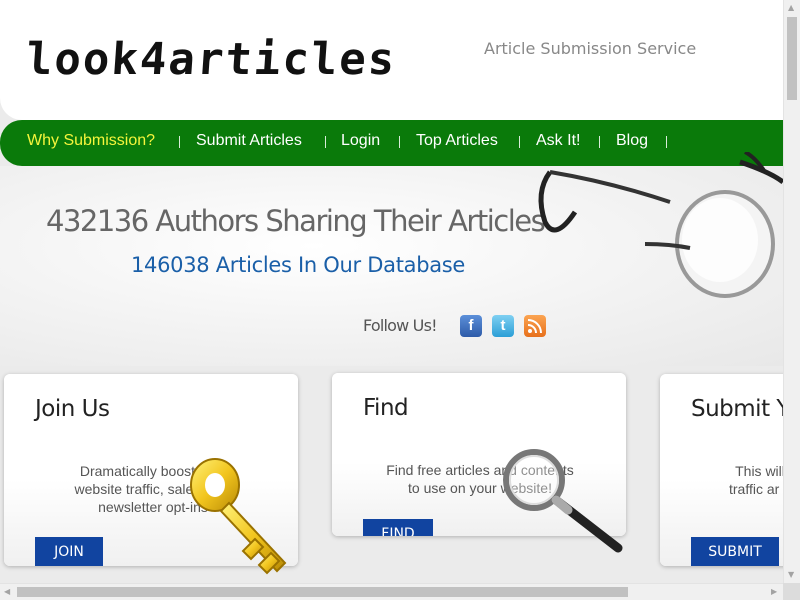  I want to click on find-button: FIND, so click(398, 527).